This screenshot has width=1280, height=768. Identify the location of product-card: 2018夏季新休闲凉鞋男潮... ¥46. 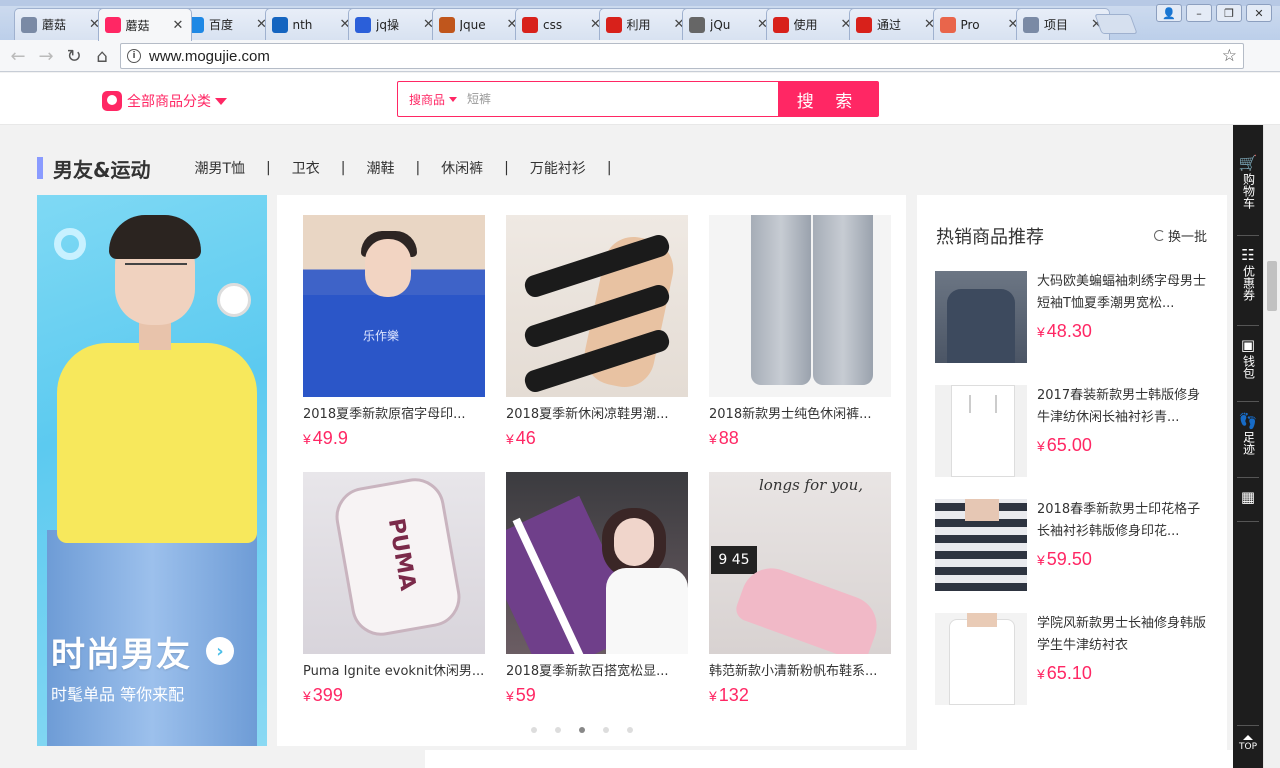
(597, 332).